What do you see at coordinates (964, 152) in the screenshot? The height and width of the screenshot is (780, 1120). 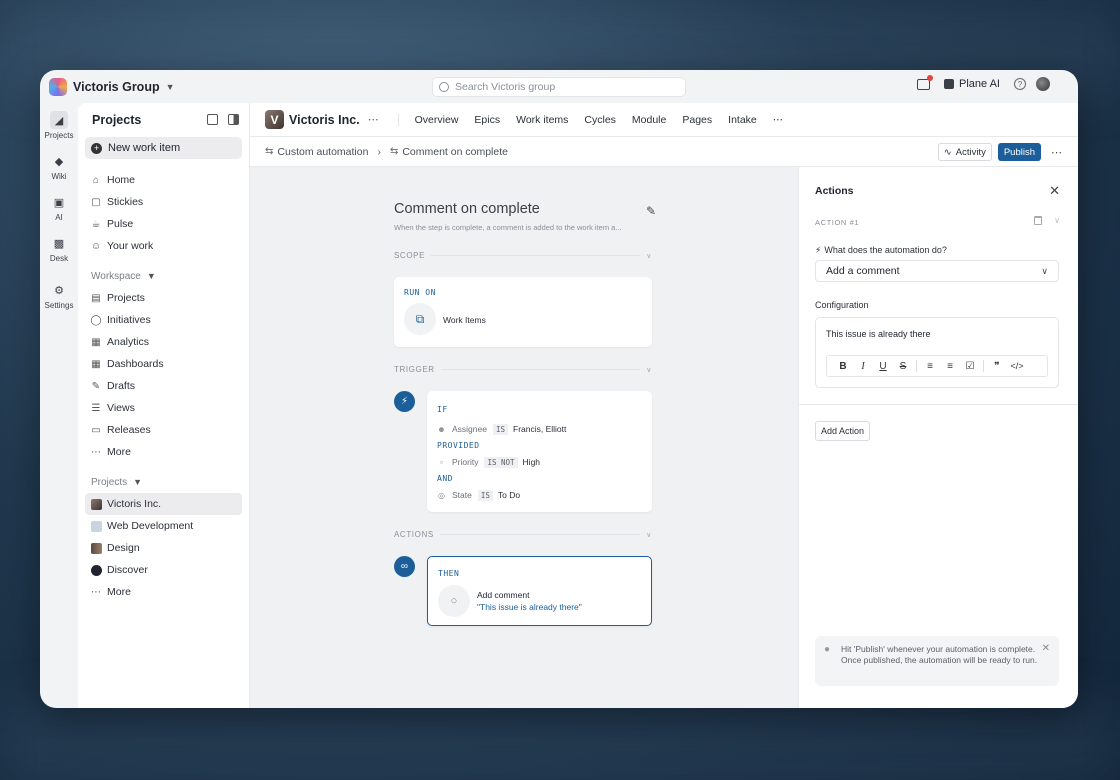 I see `activity-button: ∿ Activity` at bounding box center [964, 152].